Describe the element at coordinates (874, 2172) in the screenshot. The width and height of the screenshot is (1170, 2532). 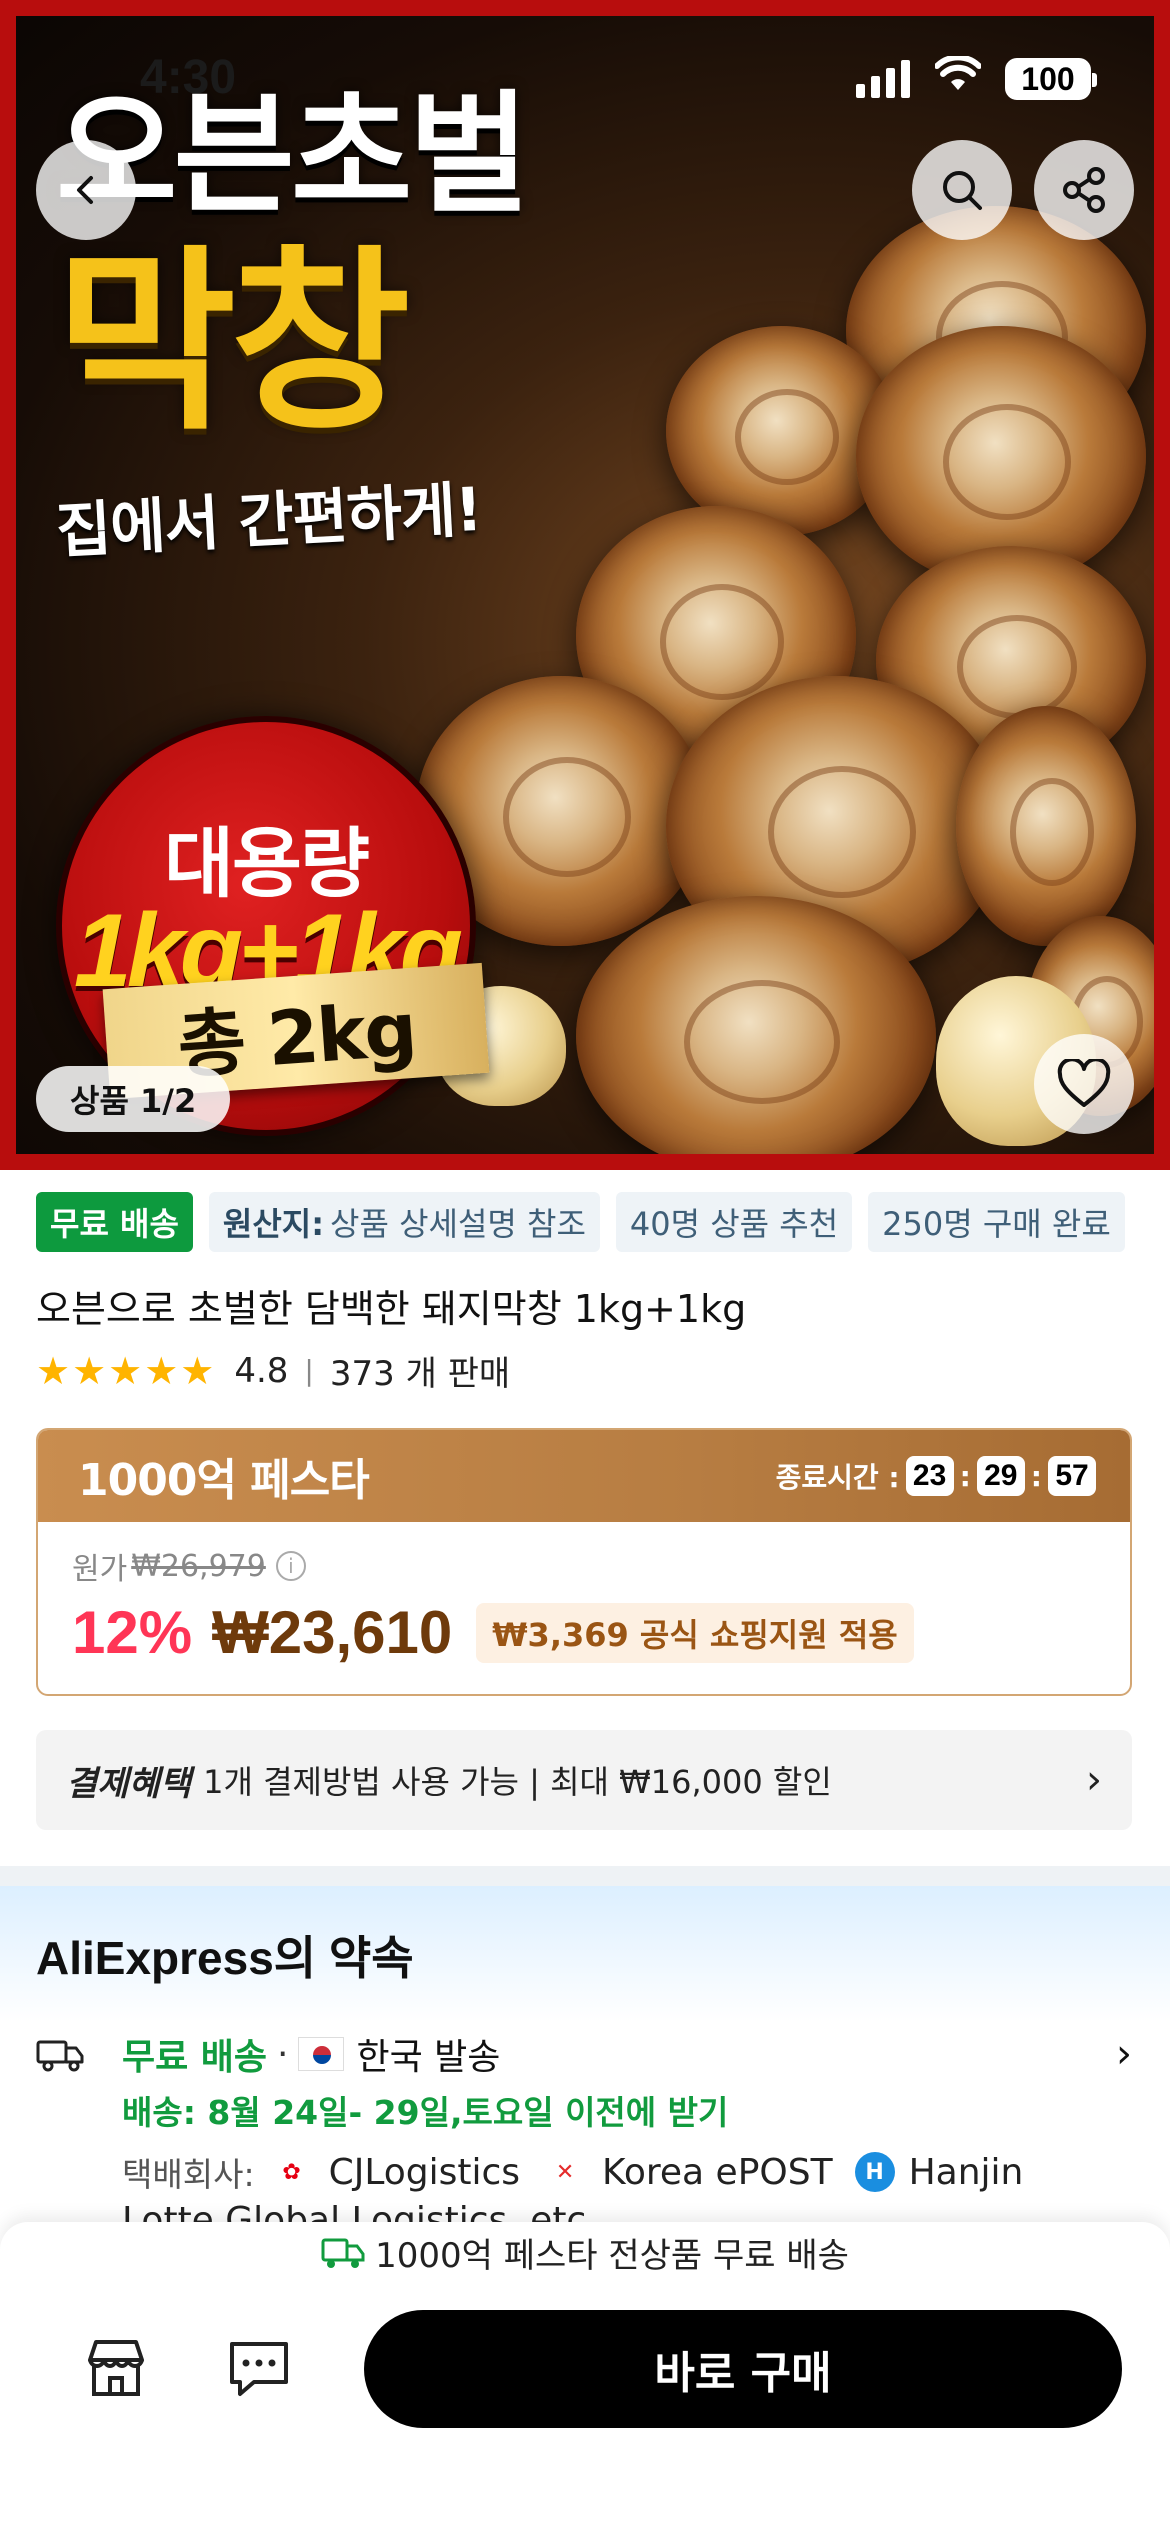
I see `hanjin-logo-icon: H` at that location.